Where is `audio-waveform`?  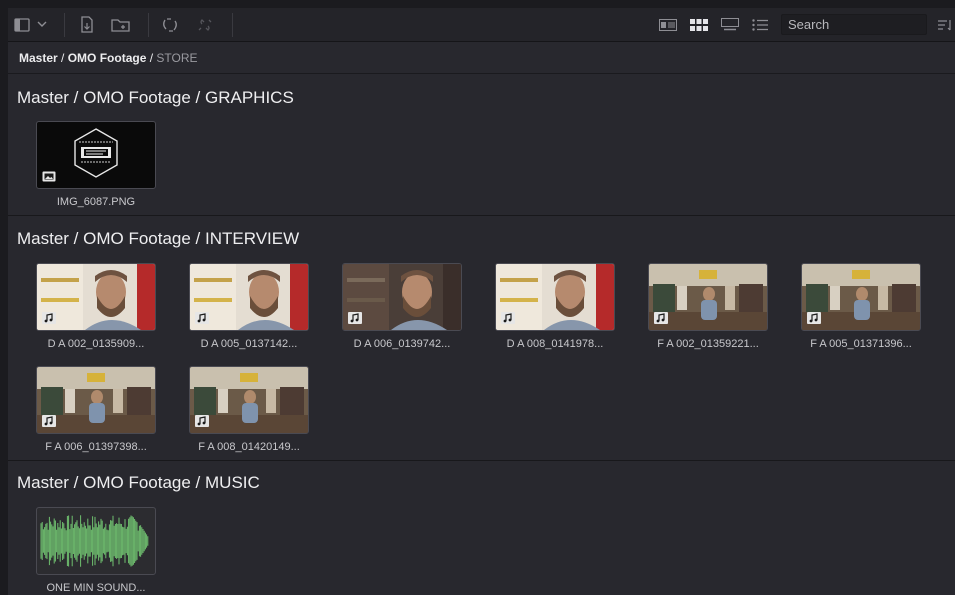
audio-waveform is located at coordinates (96, 541).